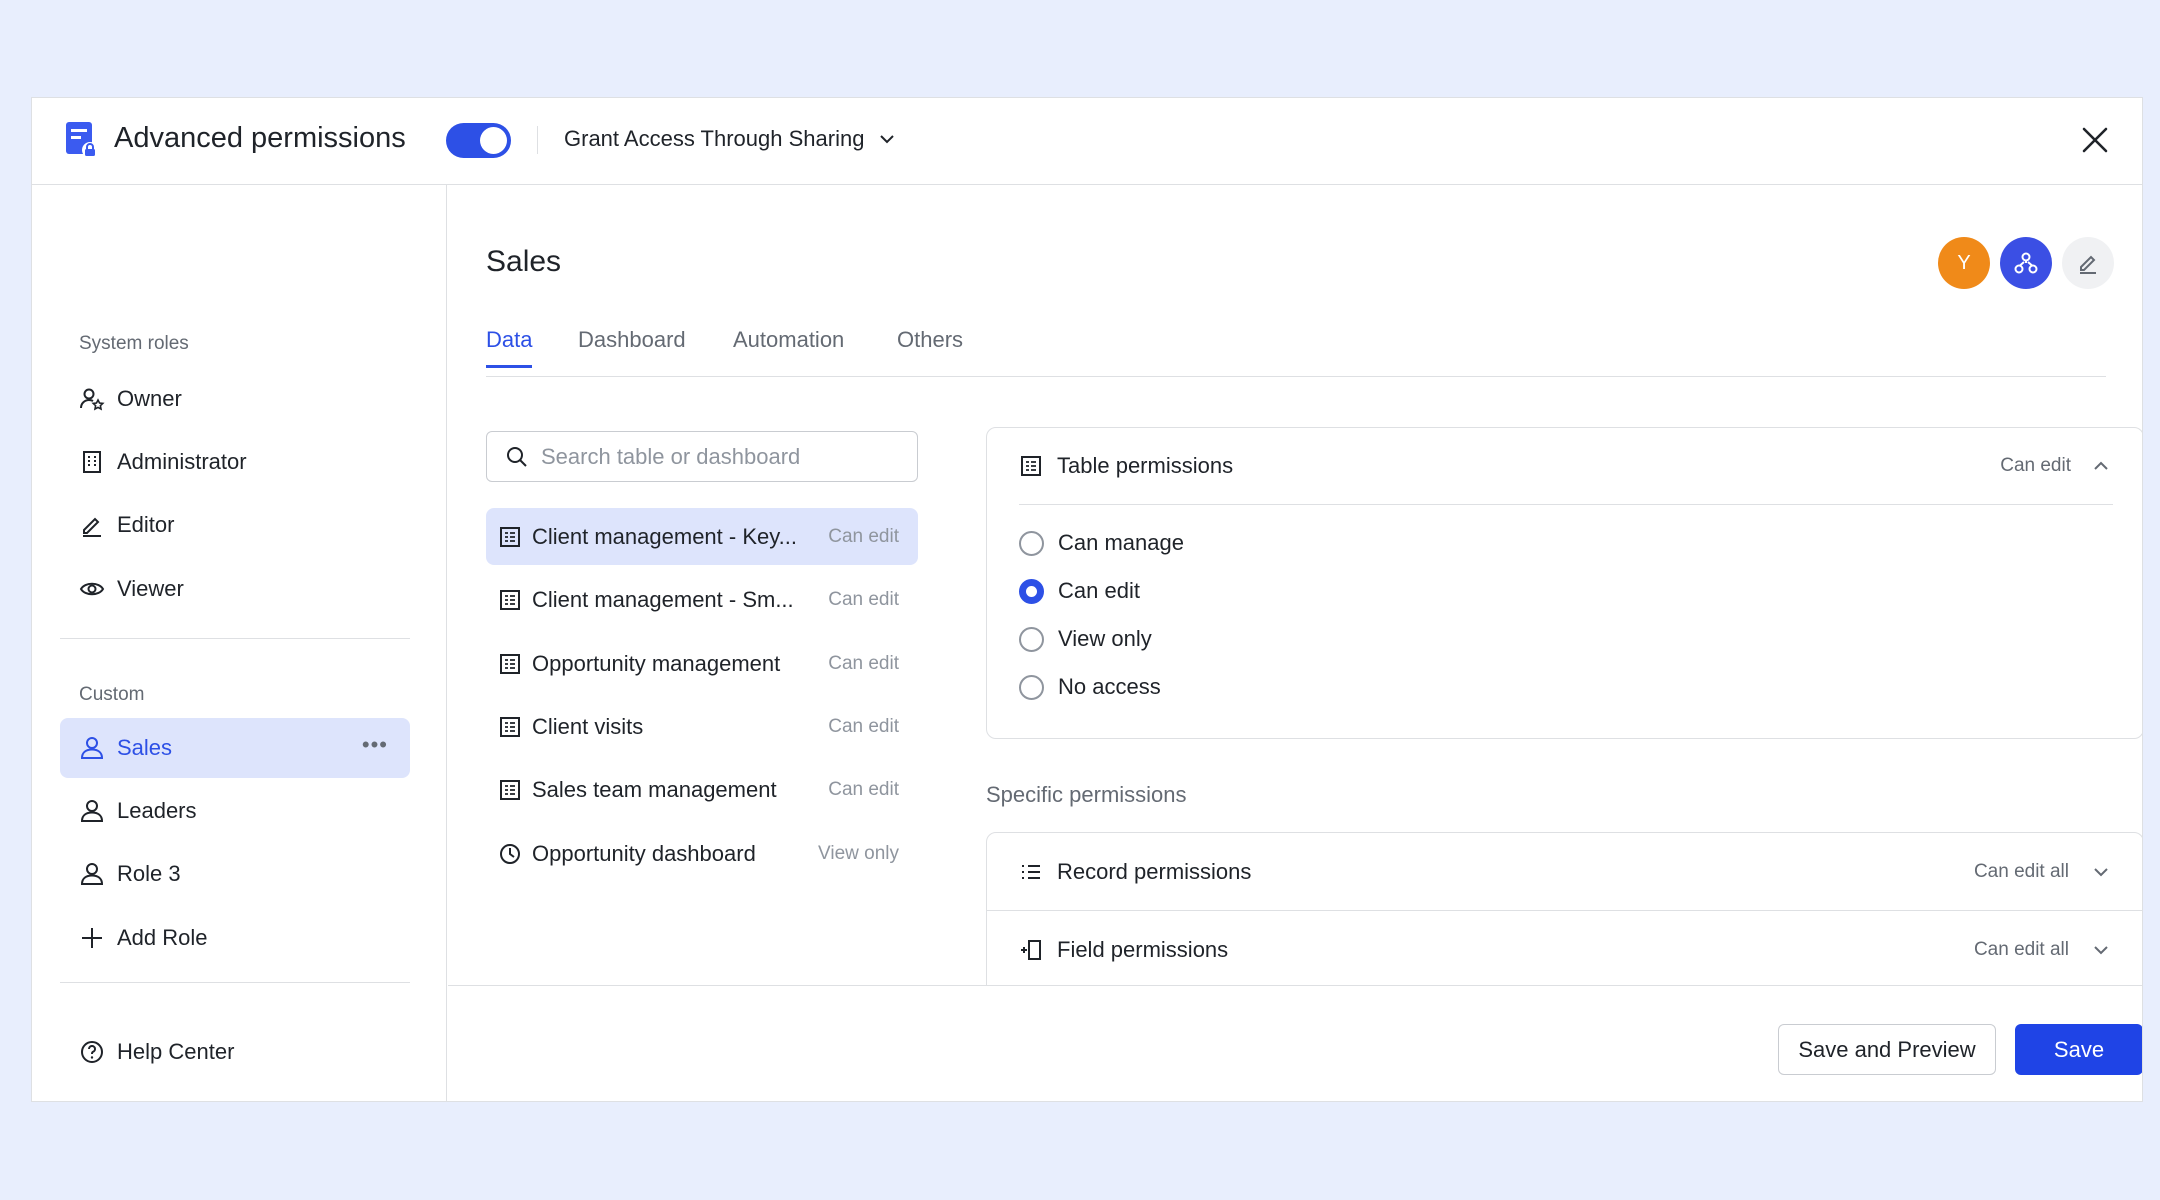 The image size is (2160, 1200). Describe the element at coordinates (1564, 871) in the screenshot. I see `record-permissions-row: Record permissions Can edit all` at that location.